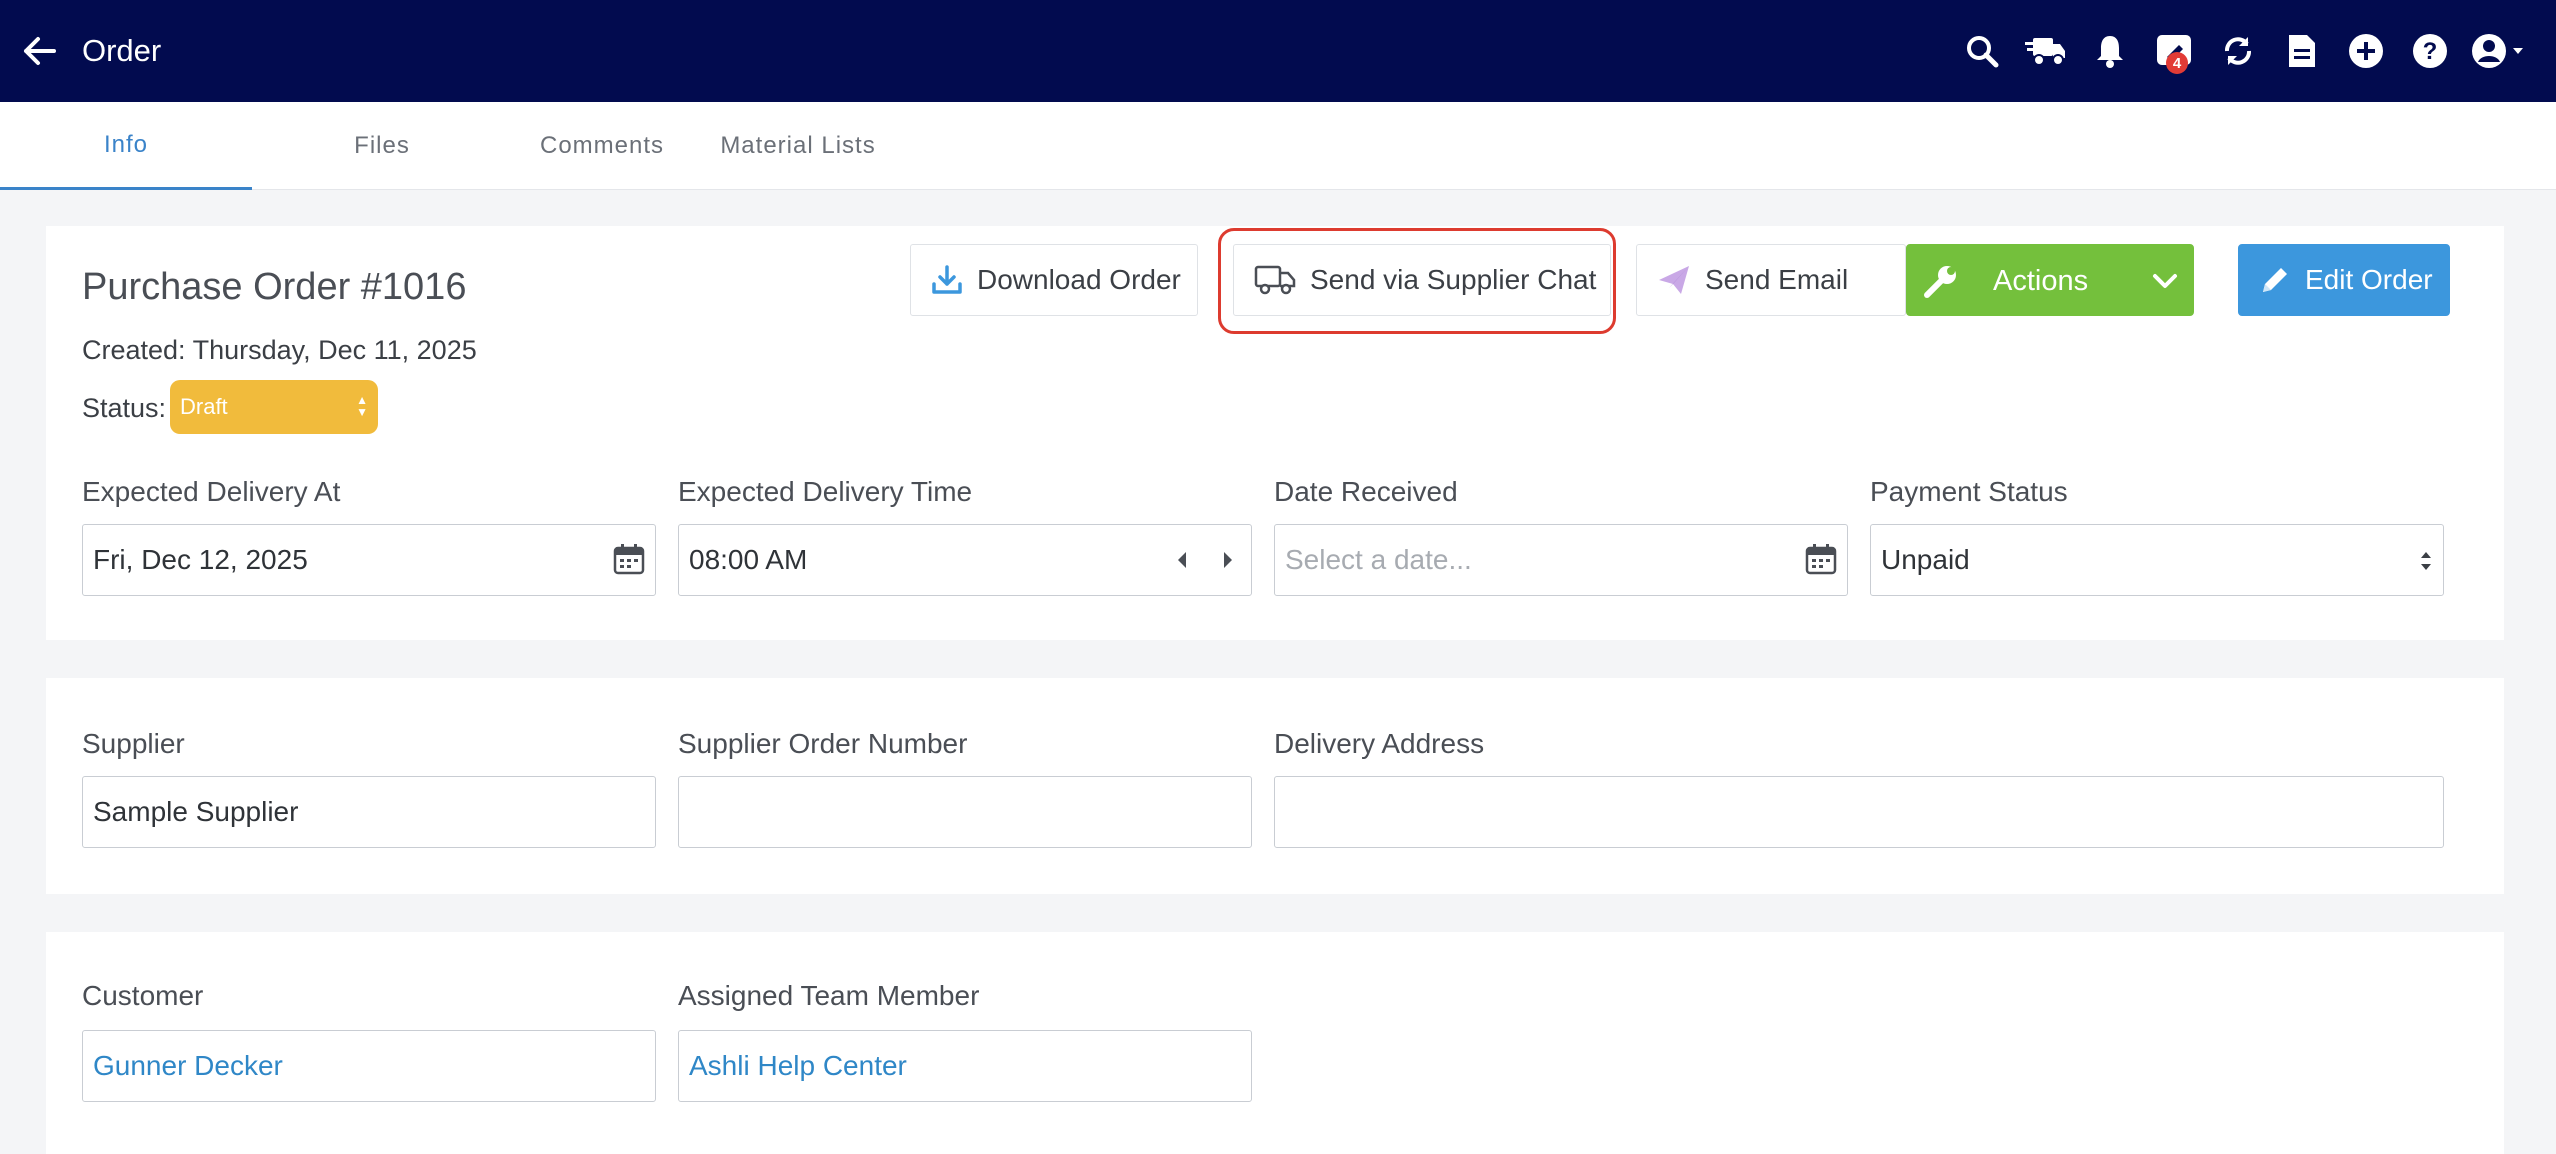 The height and width of the screenshot is (1154, 2556). Describe the element at coordinates (133, 743) in the screenshot. I see `supplier-label: Supplier` at that location.